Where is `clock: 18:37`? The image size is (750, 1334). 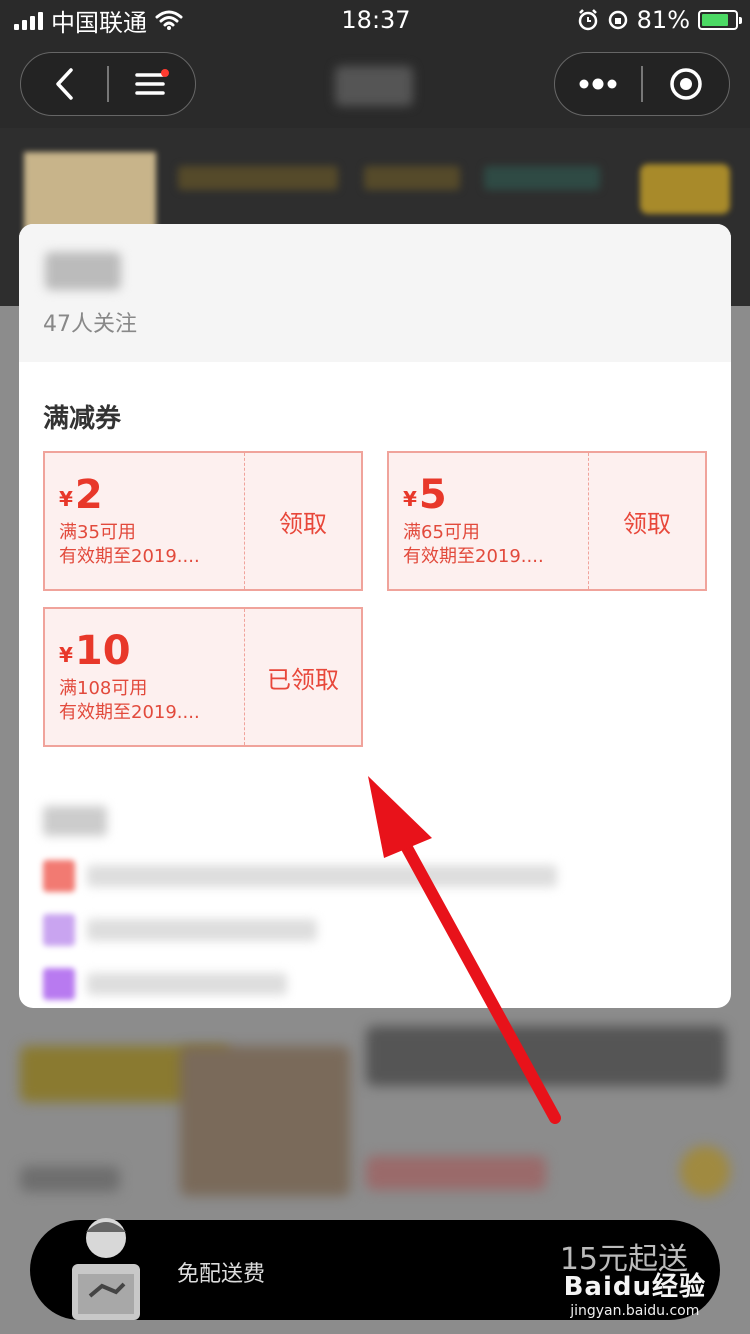
clock: 18:37 is located at coordinates (376, 20).